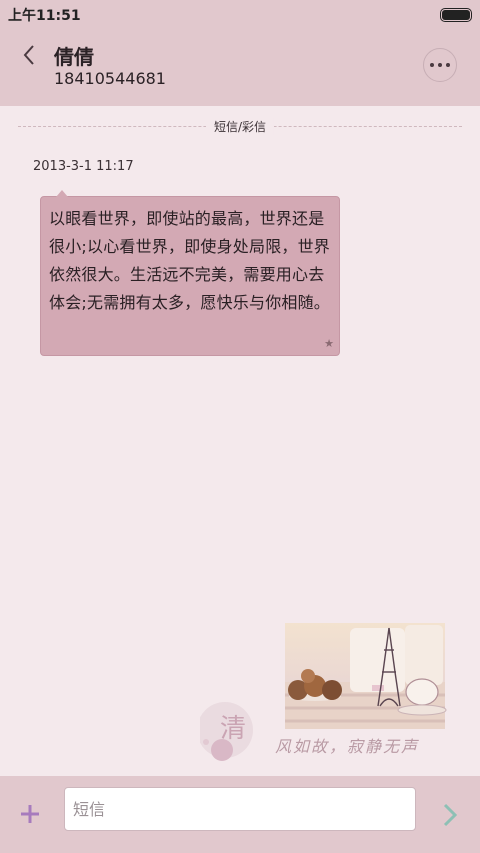 This screenshot has height=853, width=480. Describe the element at coordinates (240, 67) in the screenshot. I see `conversation-header: 倩倩 18410544681` at that location.